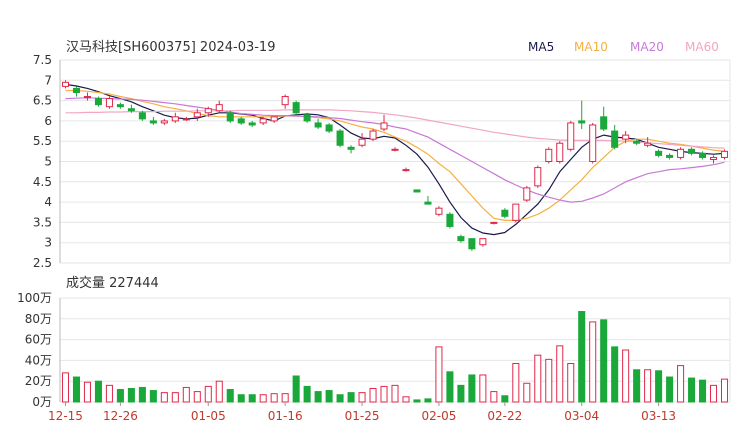  I want to click on date-label: 02-22, so click(504, 416).